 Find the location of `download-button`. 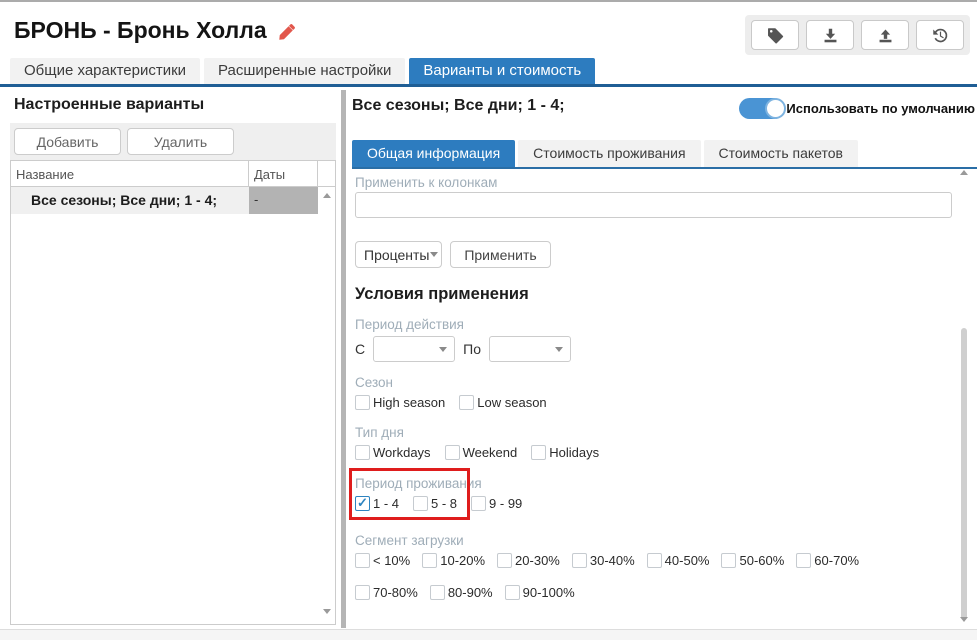

download-button is located at coordinates (830, 35).